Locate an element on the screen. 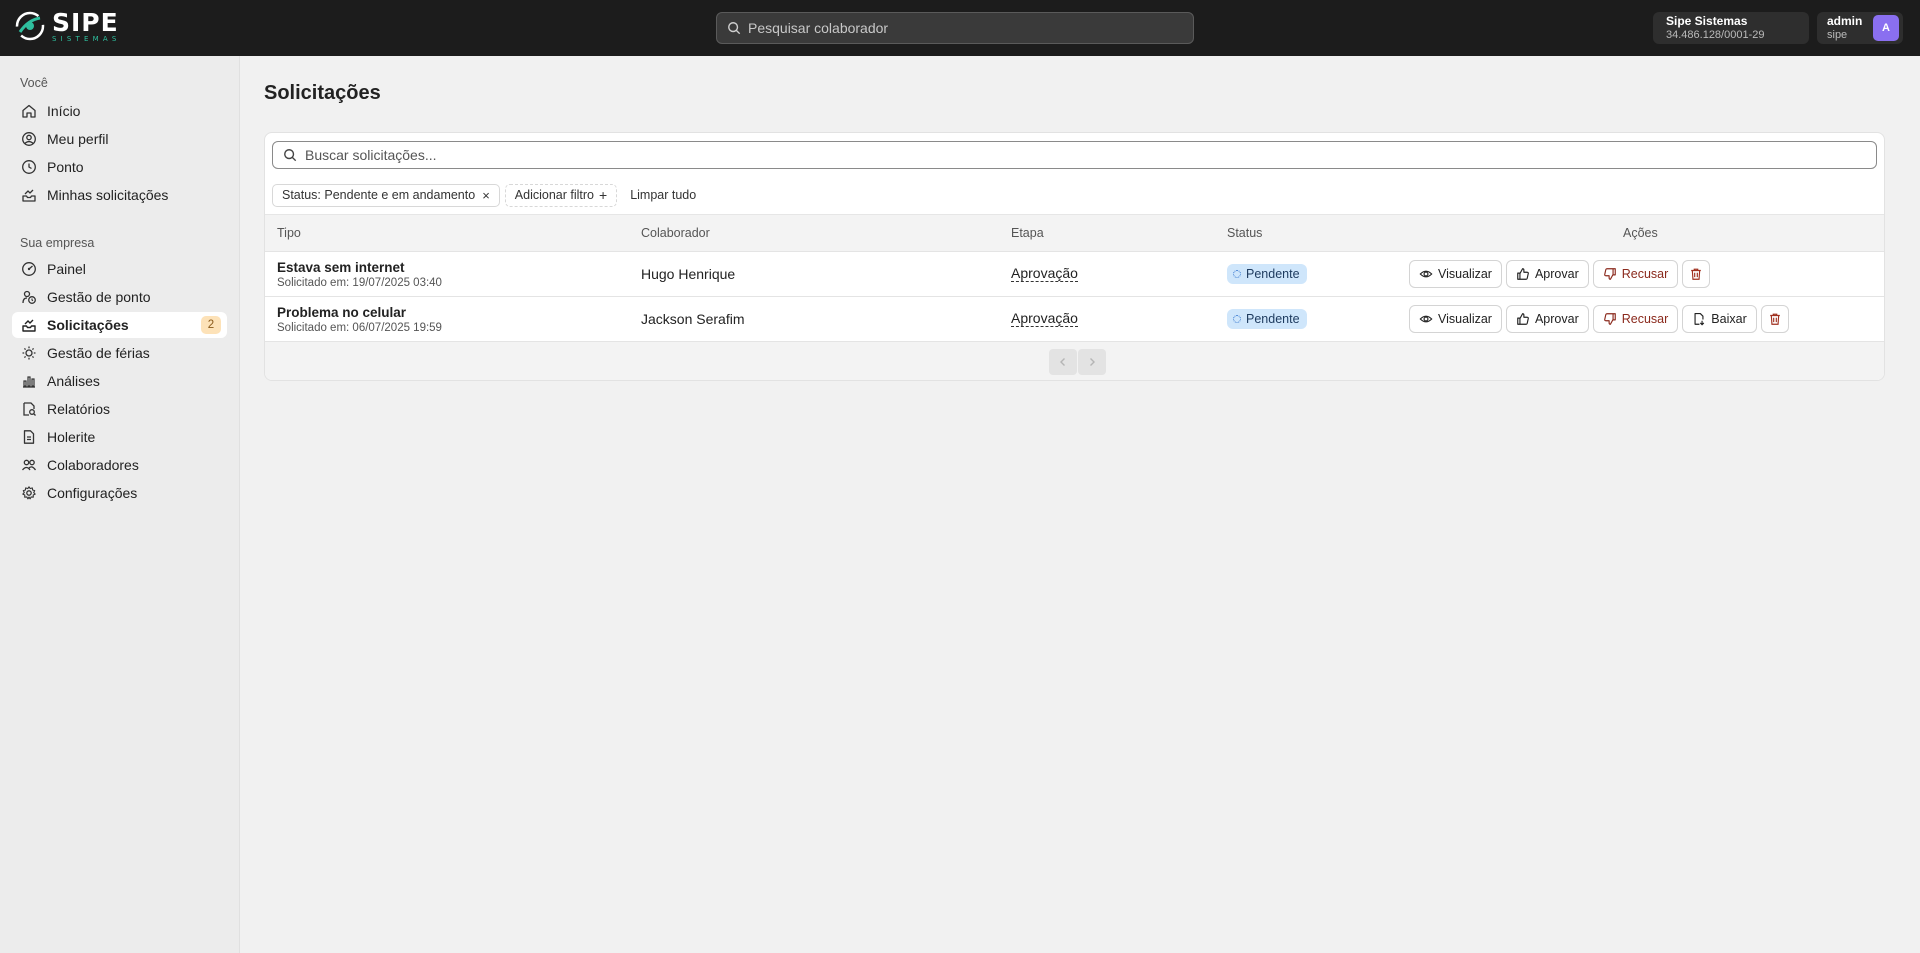 This screenshot has width=1920, height=953. row-actions: Visualizar Aprovar Recusar is located at coordinates (1561, 274).